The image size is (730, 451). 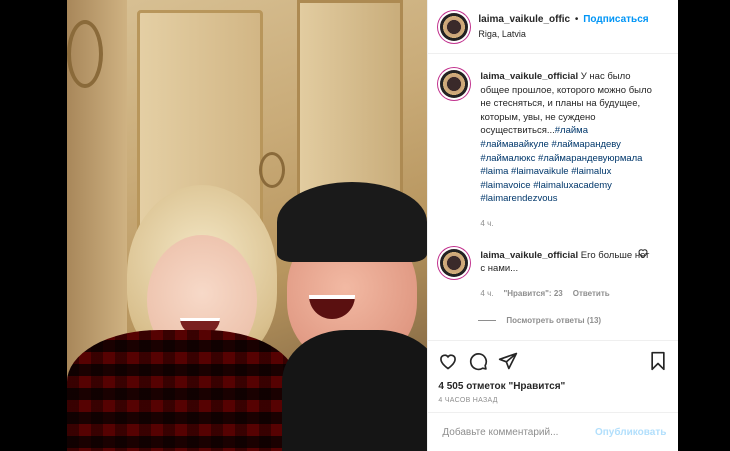 What do you see at coordinates (487, 321) in the screenshot?
I see `replies-line` at bounding box center [487, 321].